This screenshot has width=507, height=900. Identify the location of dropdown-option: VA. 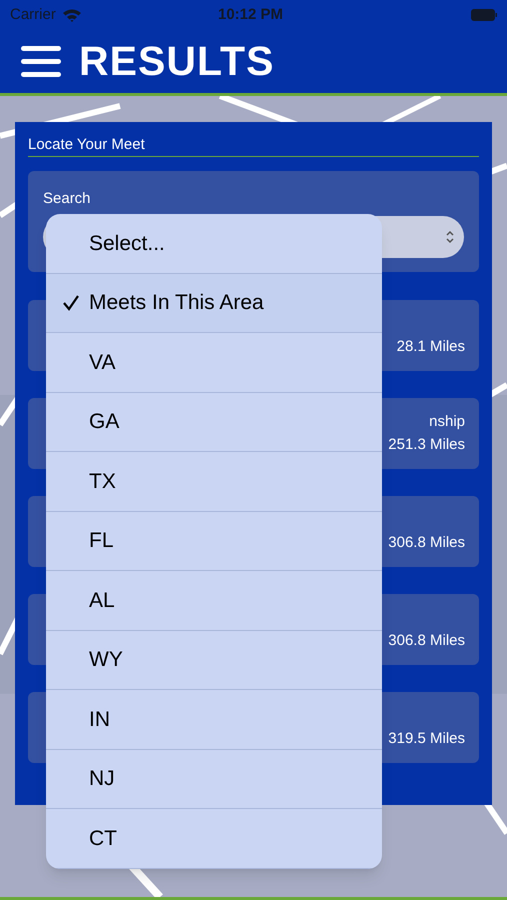
(214, 362).